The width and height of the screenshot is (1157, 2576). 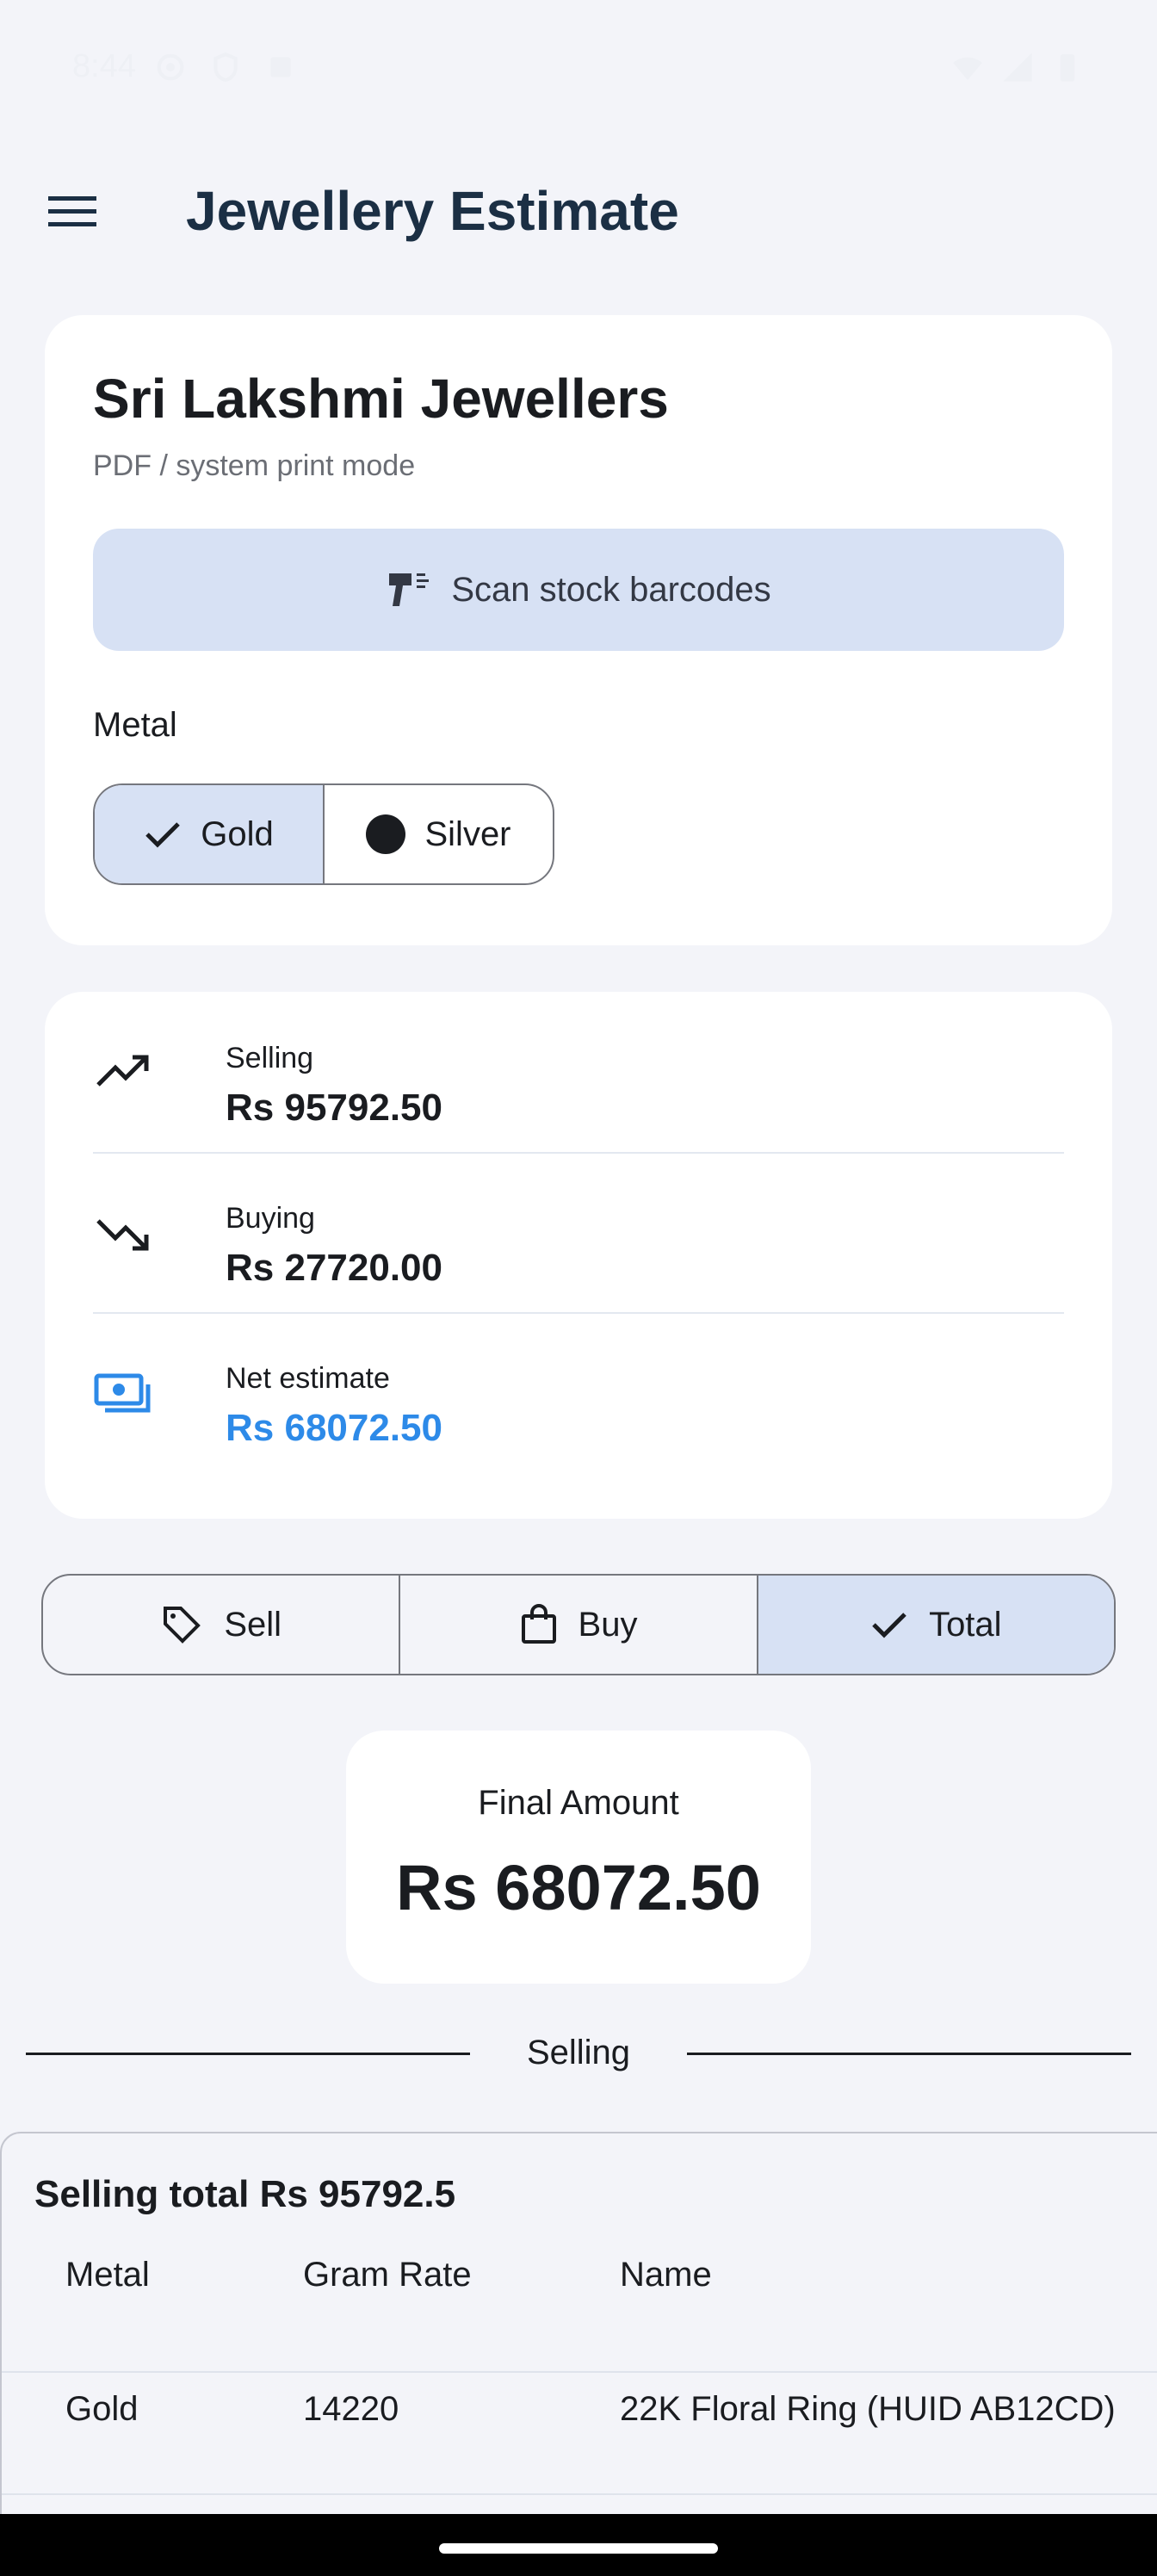 What do you see at coordinates (1067, 68) in the screenshot?
I see `battery-icon` at bounding box center [1067, 68].